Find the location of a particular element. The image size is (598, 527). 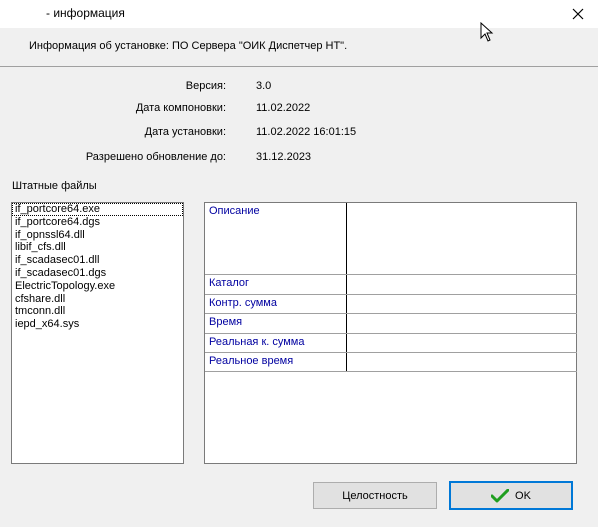

checksum-value is located at coordinates (462, 304).